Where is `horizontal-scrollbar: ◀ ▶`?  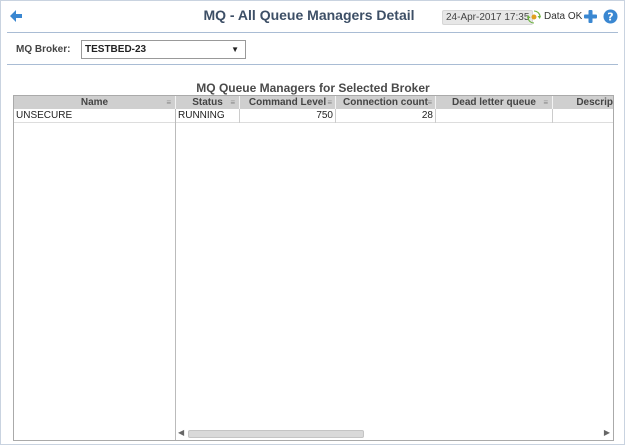
horizontal-scrollbar: ◀ ▶ is located at coordinates (394, 434).